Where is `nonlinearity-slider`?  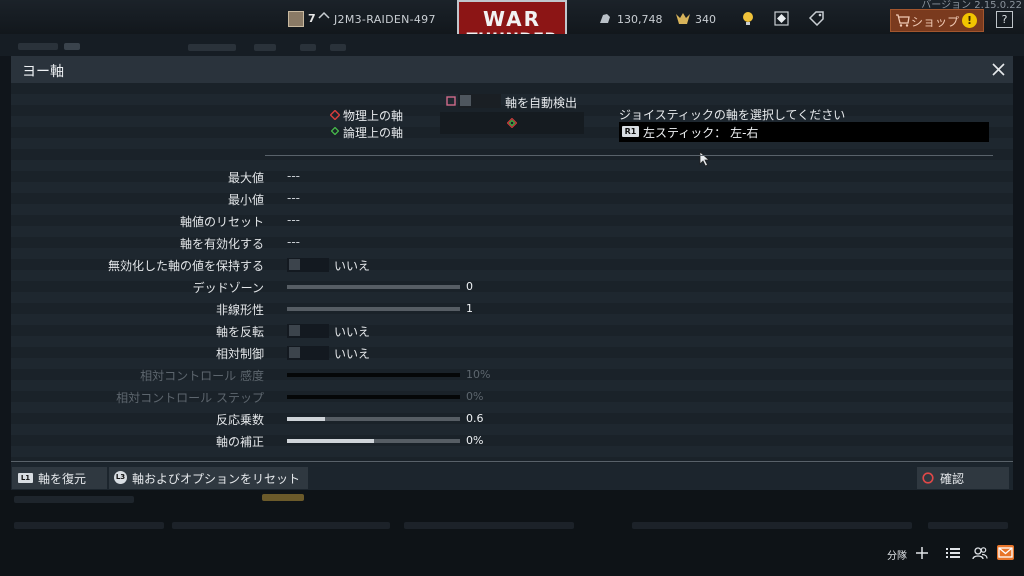 nonlinearity-slider is located at coordinates (373, 309).